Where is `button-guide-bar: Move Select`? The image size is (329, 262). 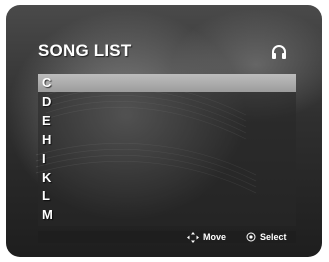 button-guide-bar: Move Select is located at coordinates (167, 237).